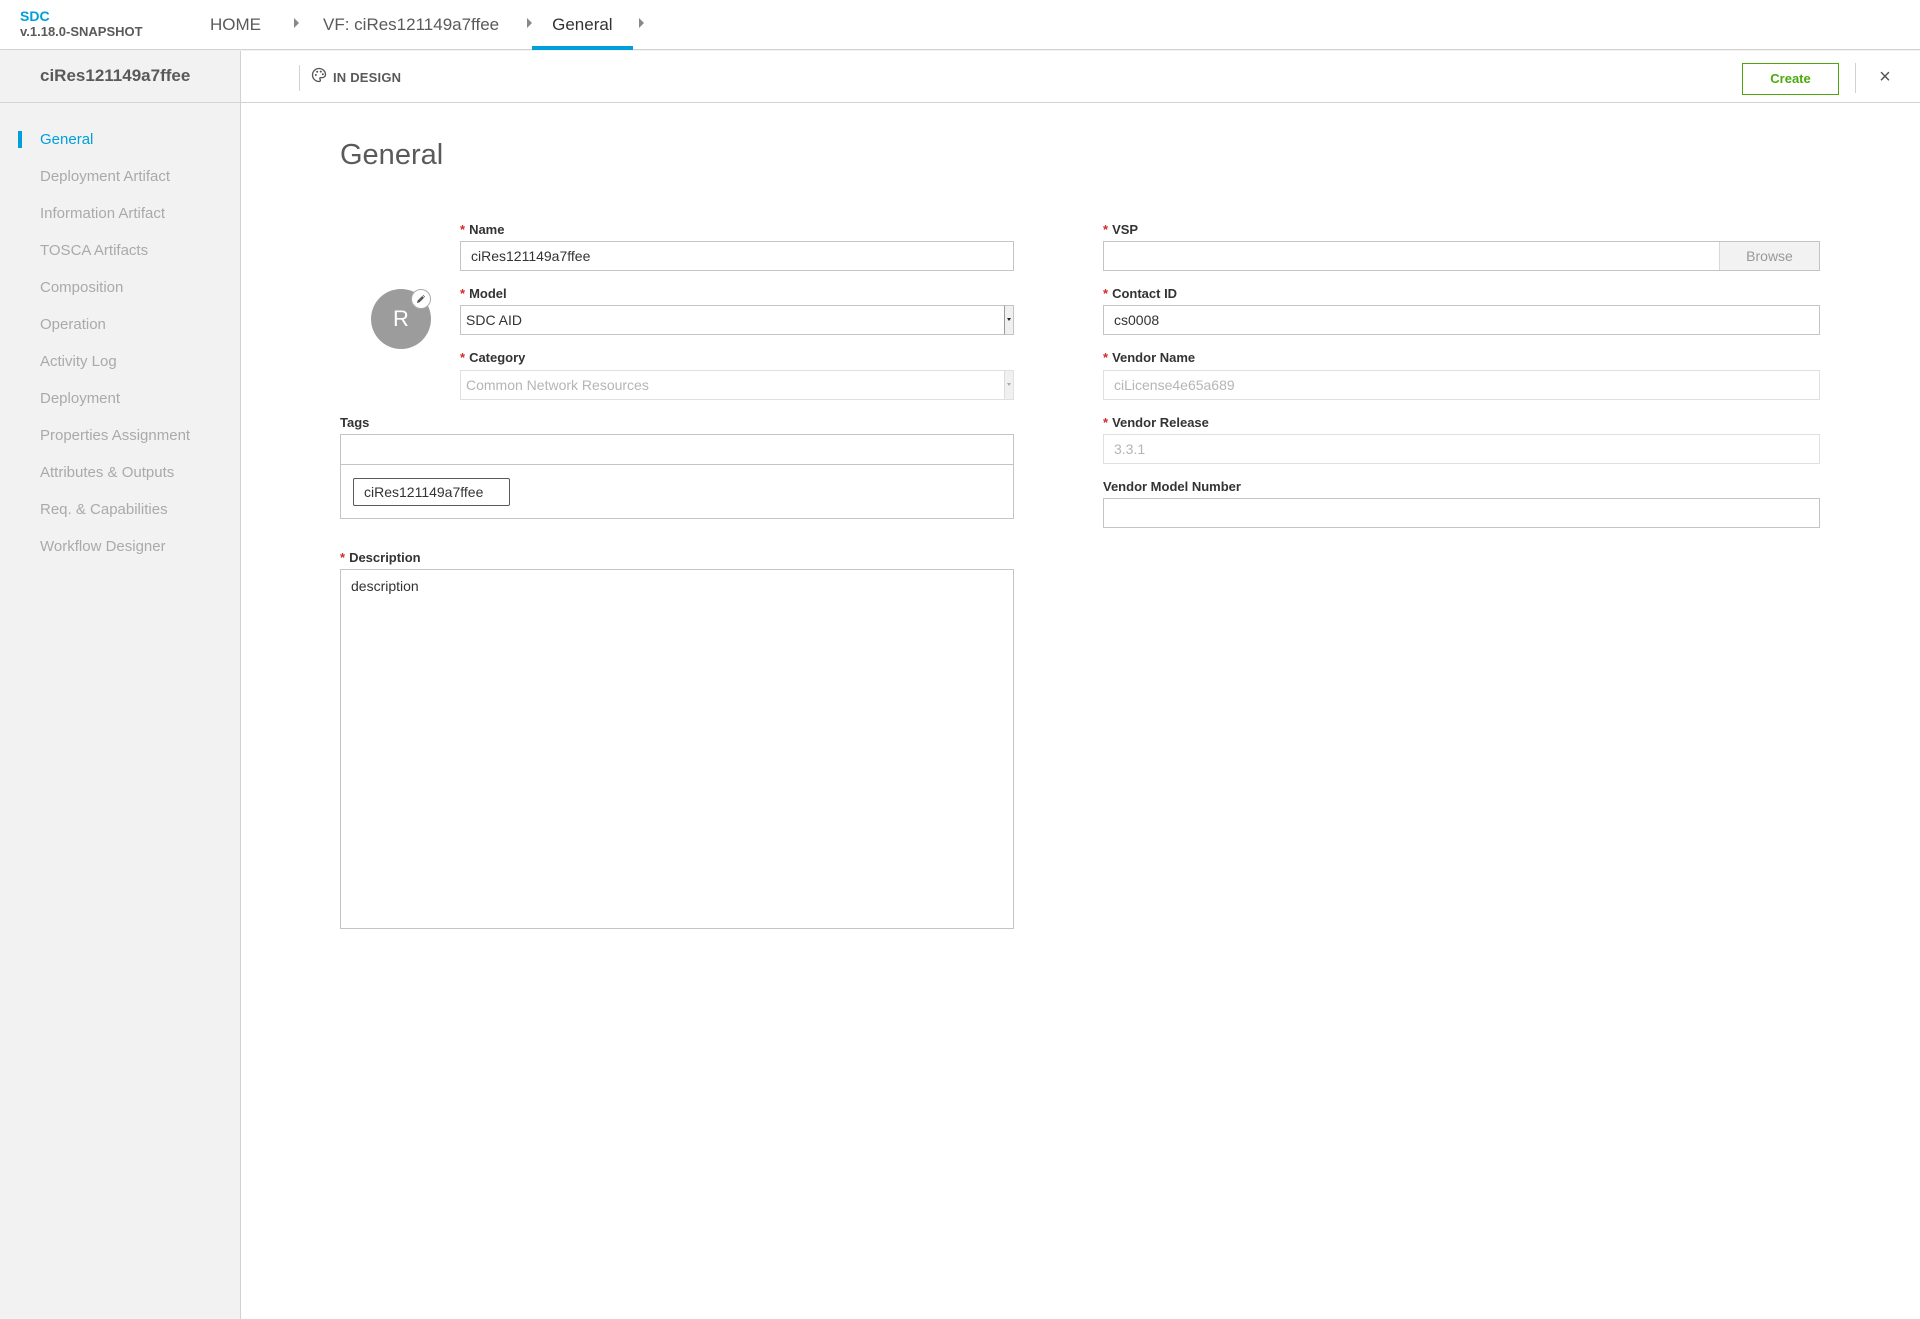  What do you see at coordinates (737, 256) in the screenshot?
I see `name-input: ciRes121149a7ffee` at bounding box center [737, 256].